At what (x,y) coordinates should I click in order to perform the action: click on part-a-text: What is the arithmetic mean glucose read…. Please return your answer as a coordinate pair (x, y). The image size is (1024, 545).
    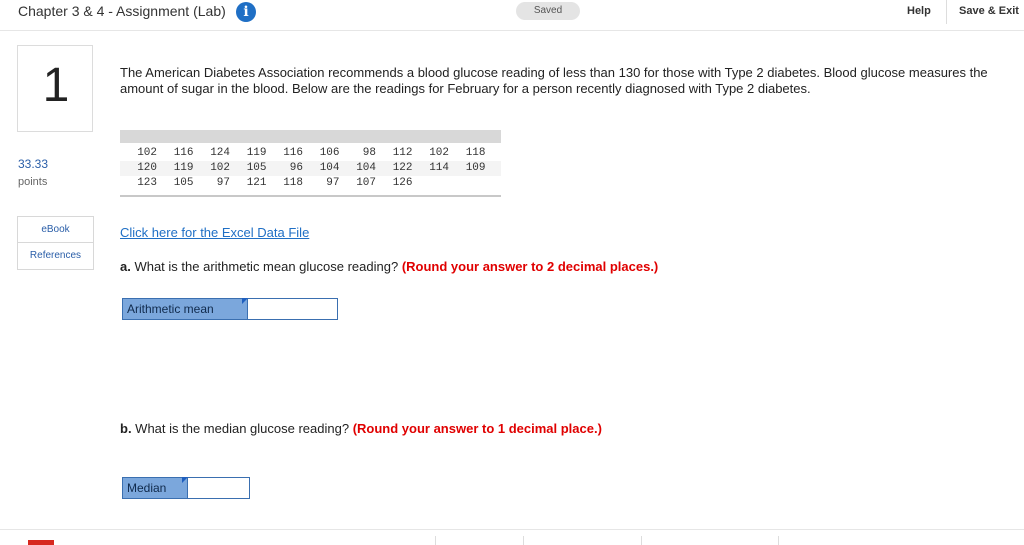
    Looking at the image, I should click on (266, 266).